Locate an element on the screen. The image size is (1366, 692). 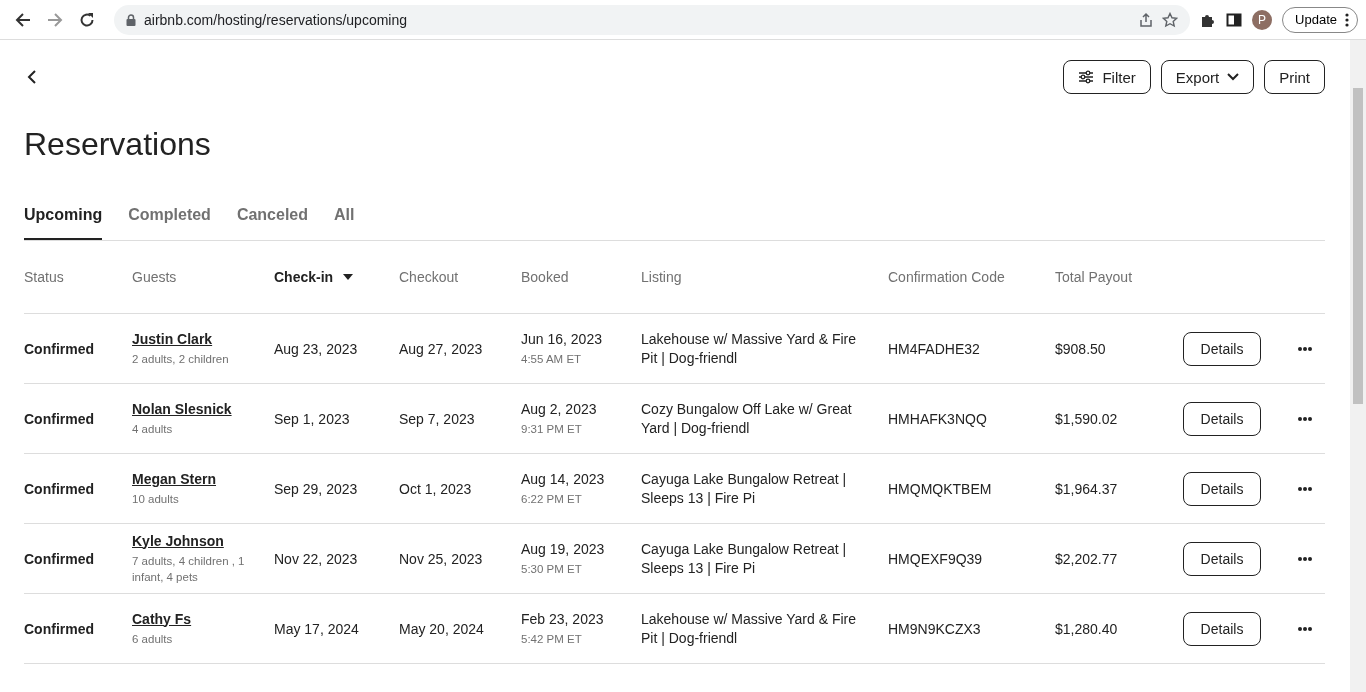
guest-count: 4 adults is located at coordinates (153, 429).